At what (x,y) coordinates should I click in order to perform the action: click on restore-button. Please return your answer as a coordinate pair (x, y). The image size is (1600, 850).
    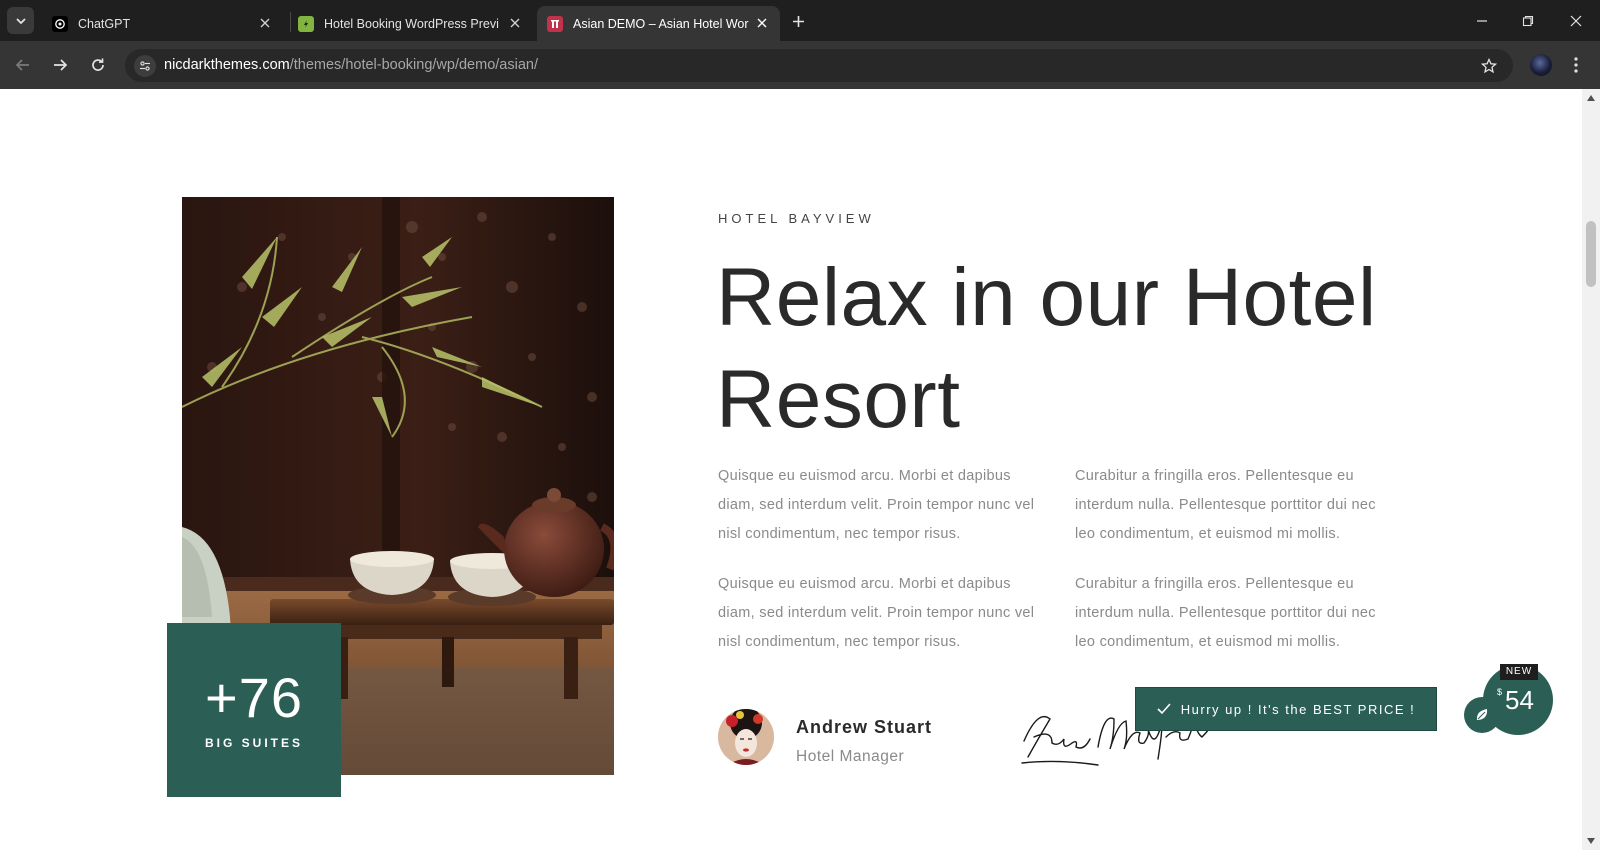
    Looking at the image, I should click on (1528, 21).